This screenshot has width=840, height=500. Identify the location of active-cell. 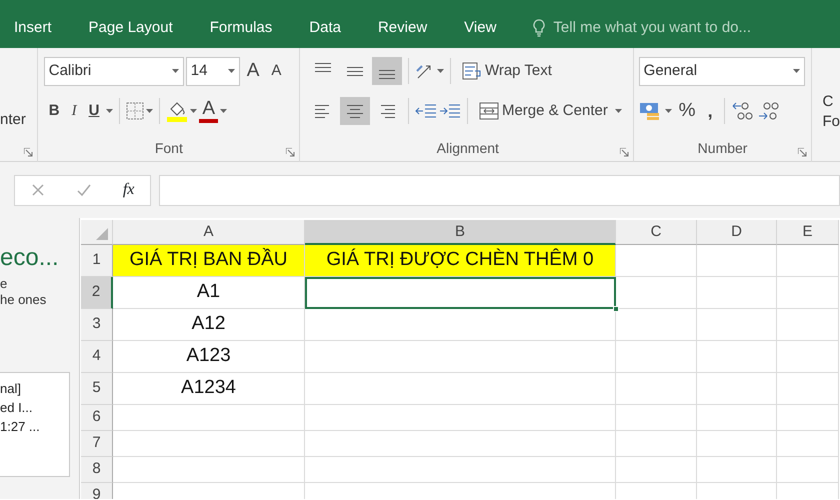
(460, 293).